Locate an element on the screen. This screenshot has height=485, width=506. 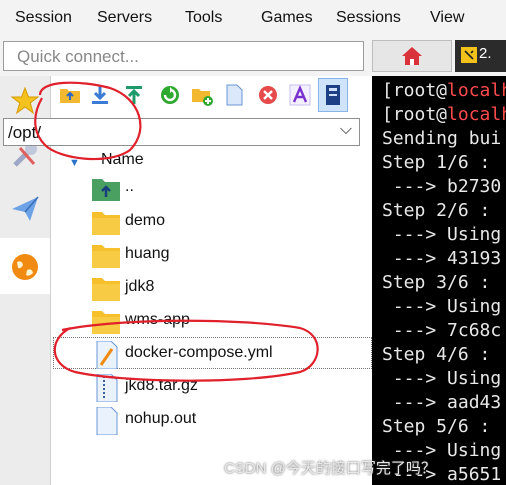
sidebar-tab-sftp is located at coordinates (25, 266).